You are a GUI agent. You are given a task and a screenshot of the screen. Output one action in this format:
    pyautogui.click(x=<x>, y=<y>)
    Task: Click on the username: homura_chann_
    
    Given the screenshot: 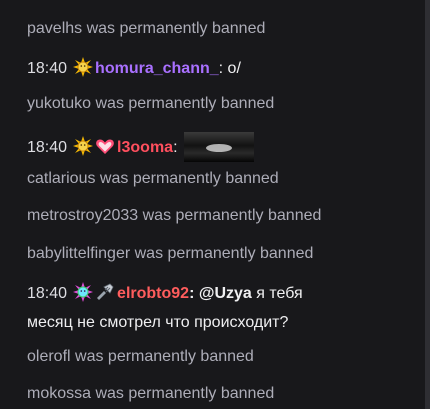 What is the action you would take?
    pyautogui.click(x=157, y=68)
    